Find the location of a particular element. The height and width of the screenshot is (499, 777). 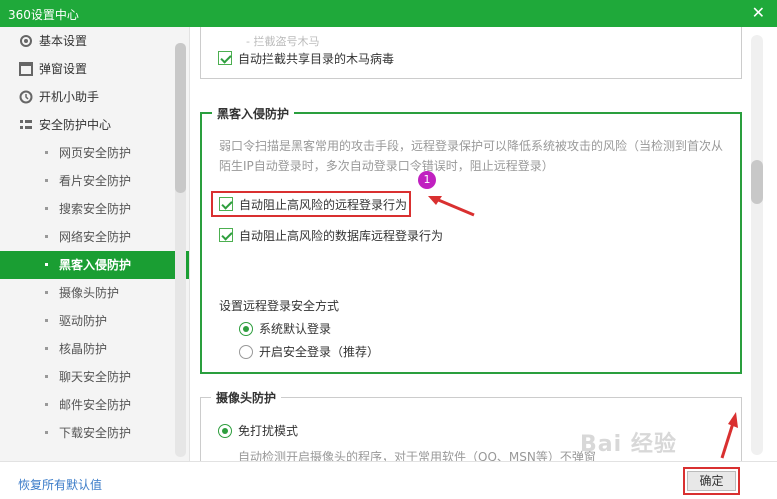

close-icon: ✕ is located at coordinates (758, 13).